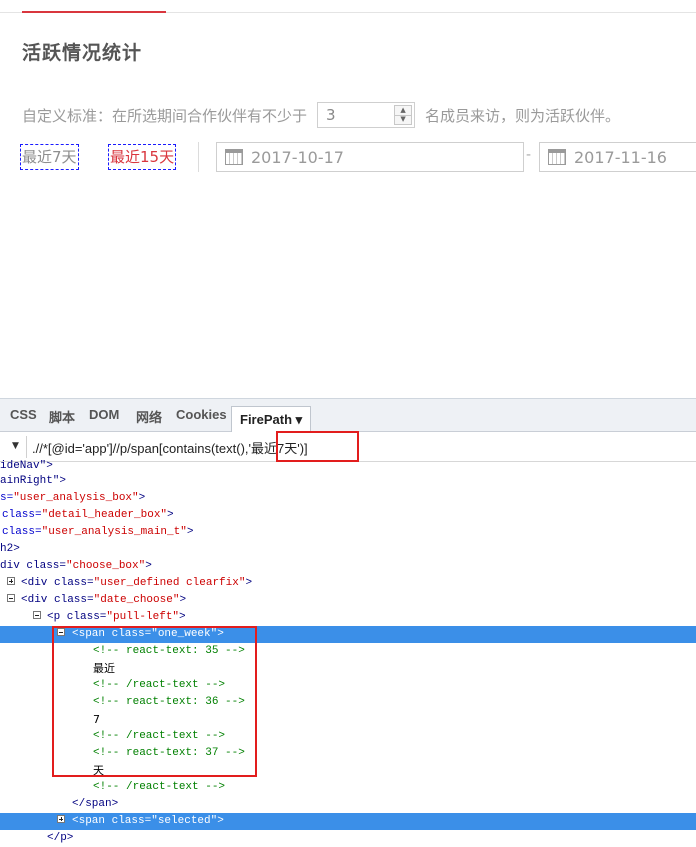  I want to click on tree-line: ainRight">, so click(33, 481).